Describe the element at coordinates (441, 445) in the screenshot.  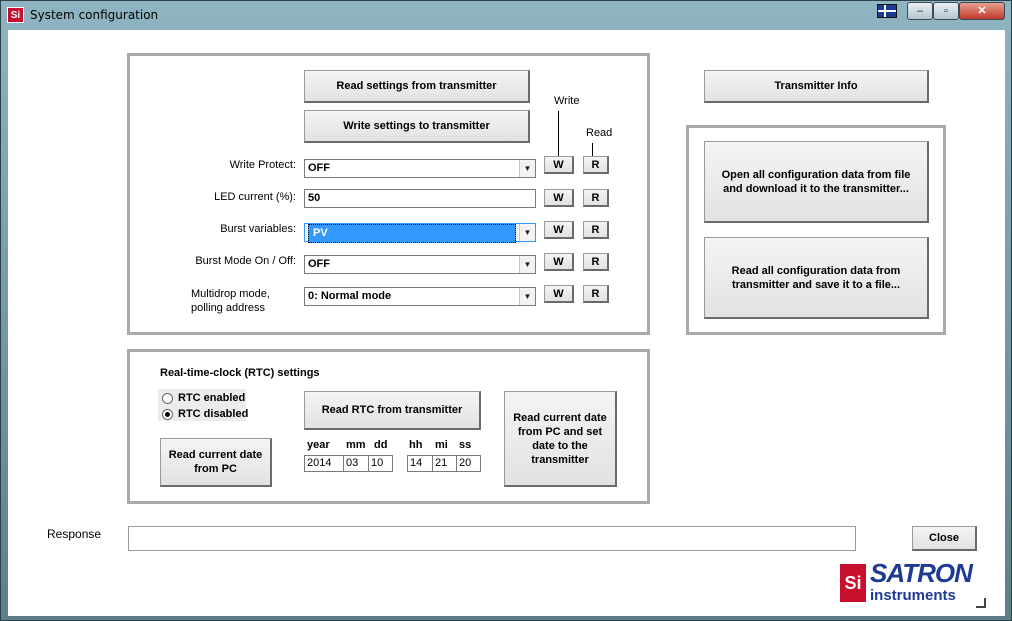
I see `minute-header: mi` at that location.